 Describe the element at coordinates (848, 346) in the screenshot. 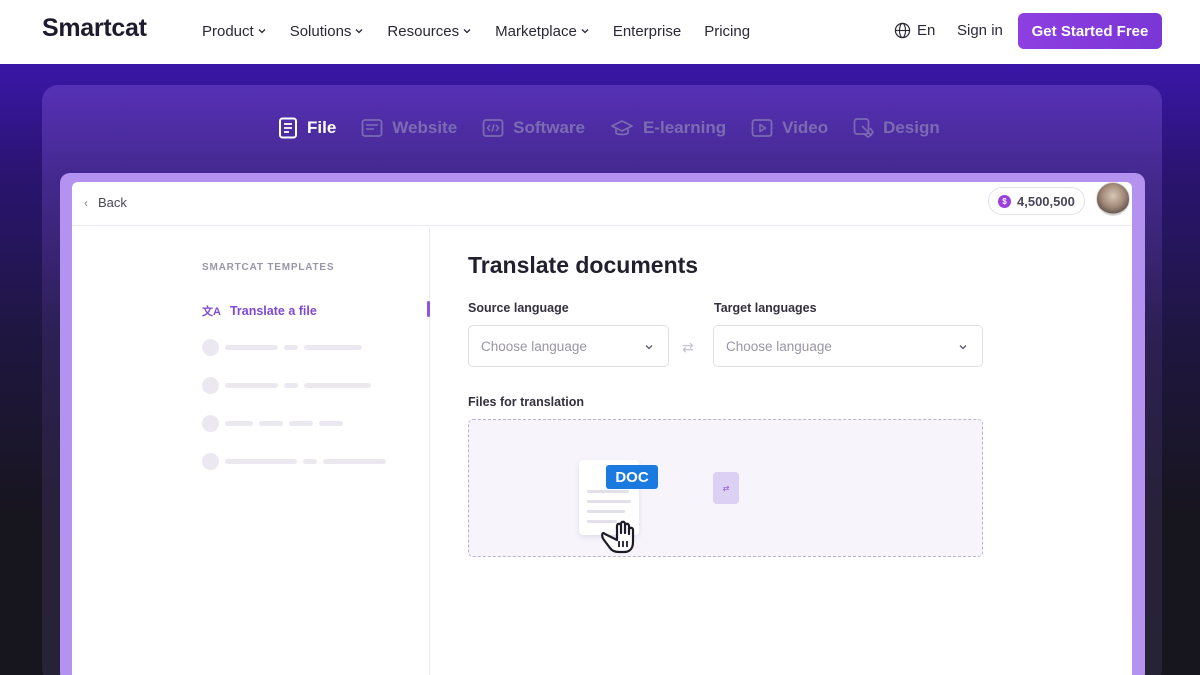

I see `target-languages-select: Choose language` at that location.